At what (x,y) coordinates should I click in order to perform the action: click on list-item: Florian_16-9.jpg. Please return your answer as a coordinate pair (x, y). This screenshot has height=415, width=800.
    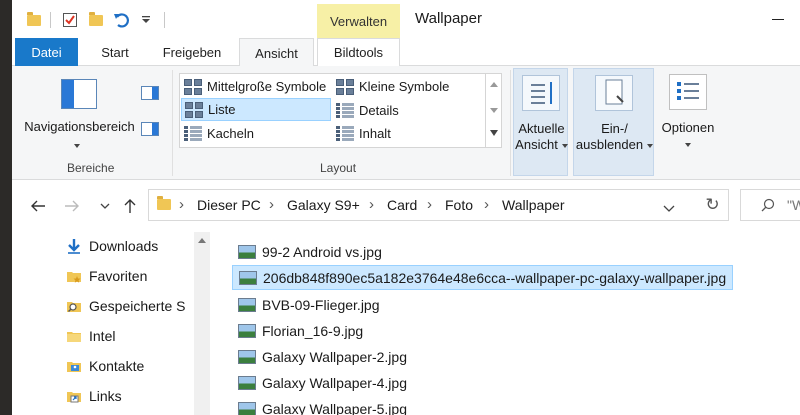
    Looking at the image, I should click on (300, 330).